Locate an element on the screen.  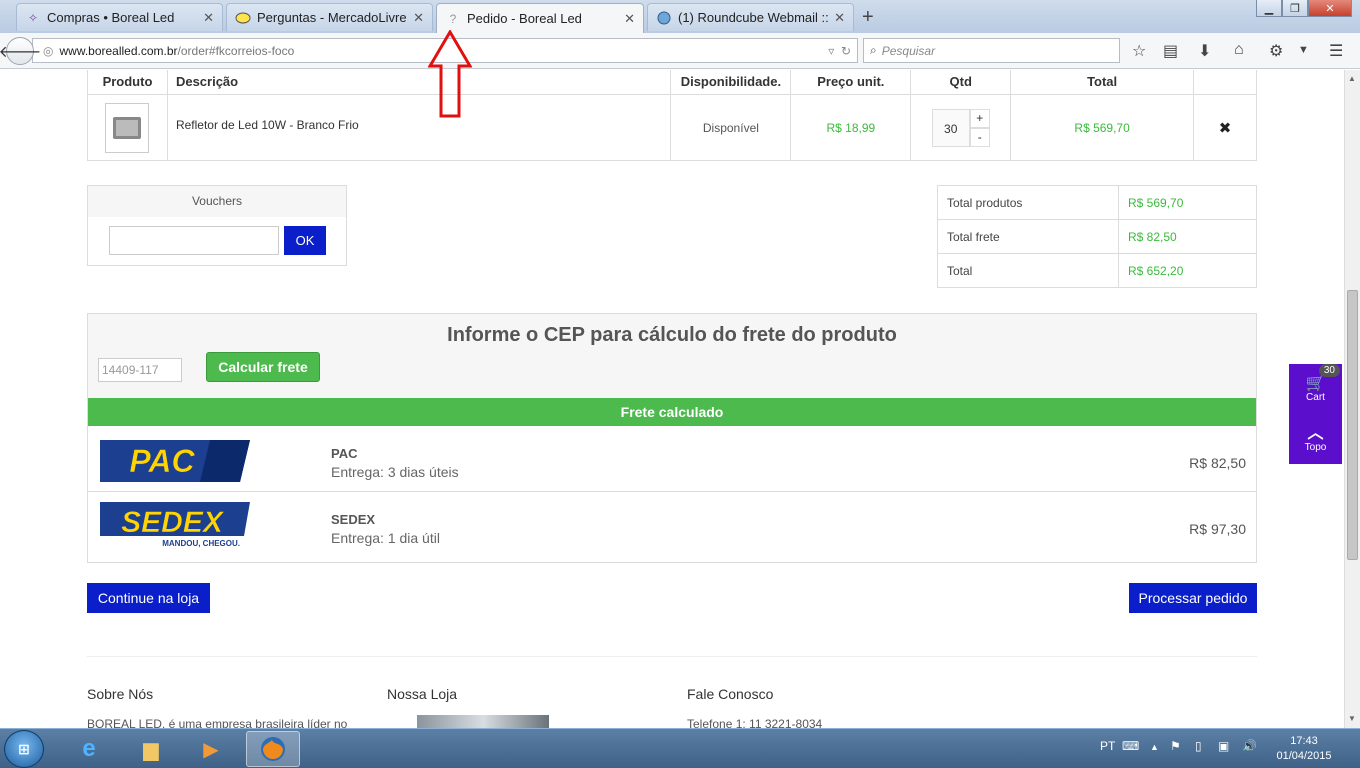
explorer-taskbar-button: ▆ is located at coordinates (151, 749).